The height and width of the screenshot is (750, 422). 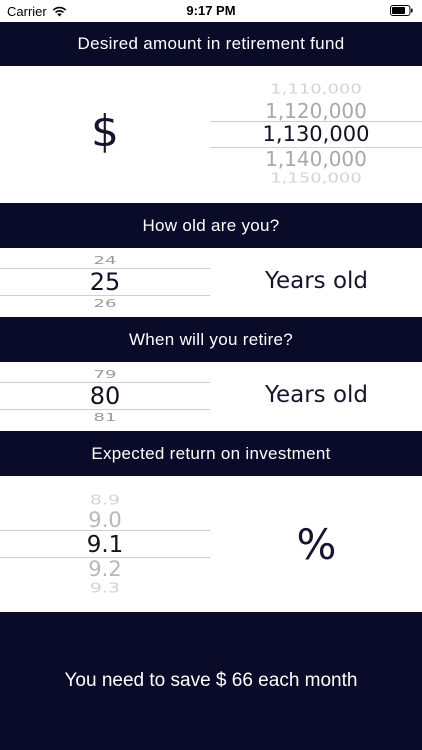 I want to click on retire-unit-label: Years old, so click(x=316, y=395).